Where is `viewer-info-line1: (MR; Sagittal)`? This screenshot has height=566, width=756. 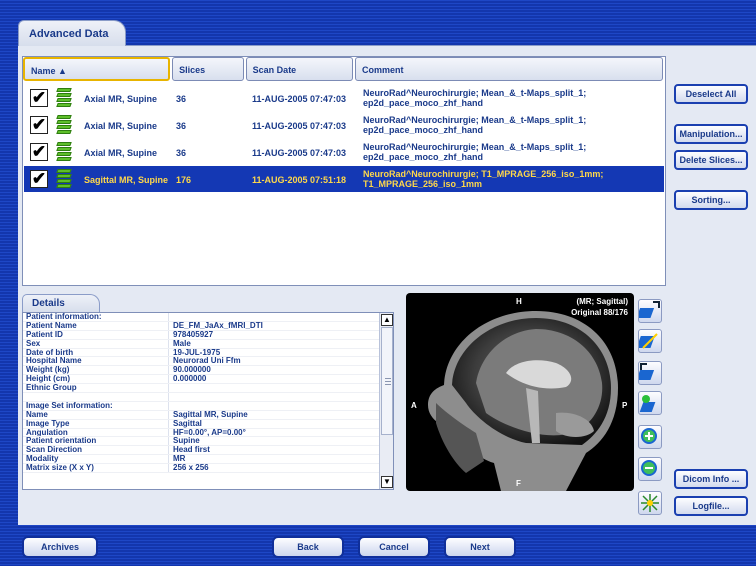
viewer-info-line1: (MR; Sagittal) is located at coordinates (602, 301).